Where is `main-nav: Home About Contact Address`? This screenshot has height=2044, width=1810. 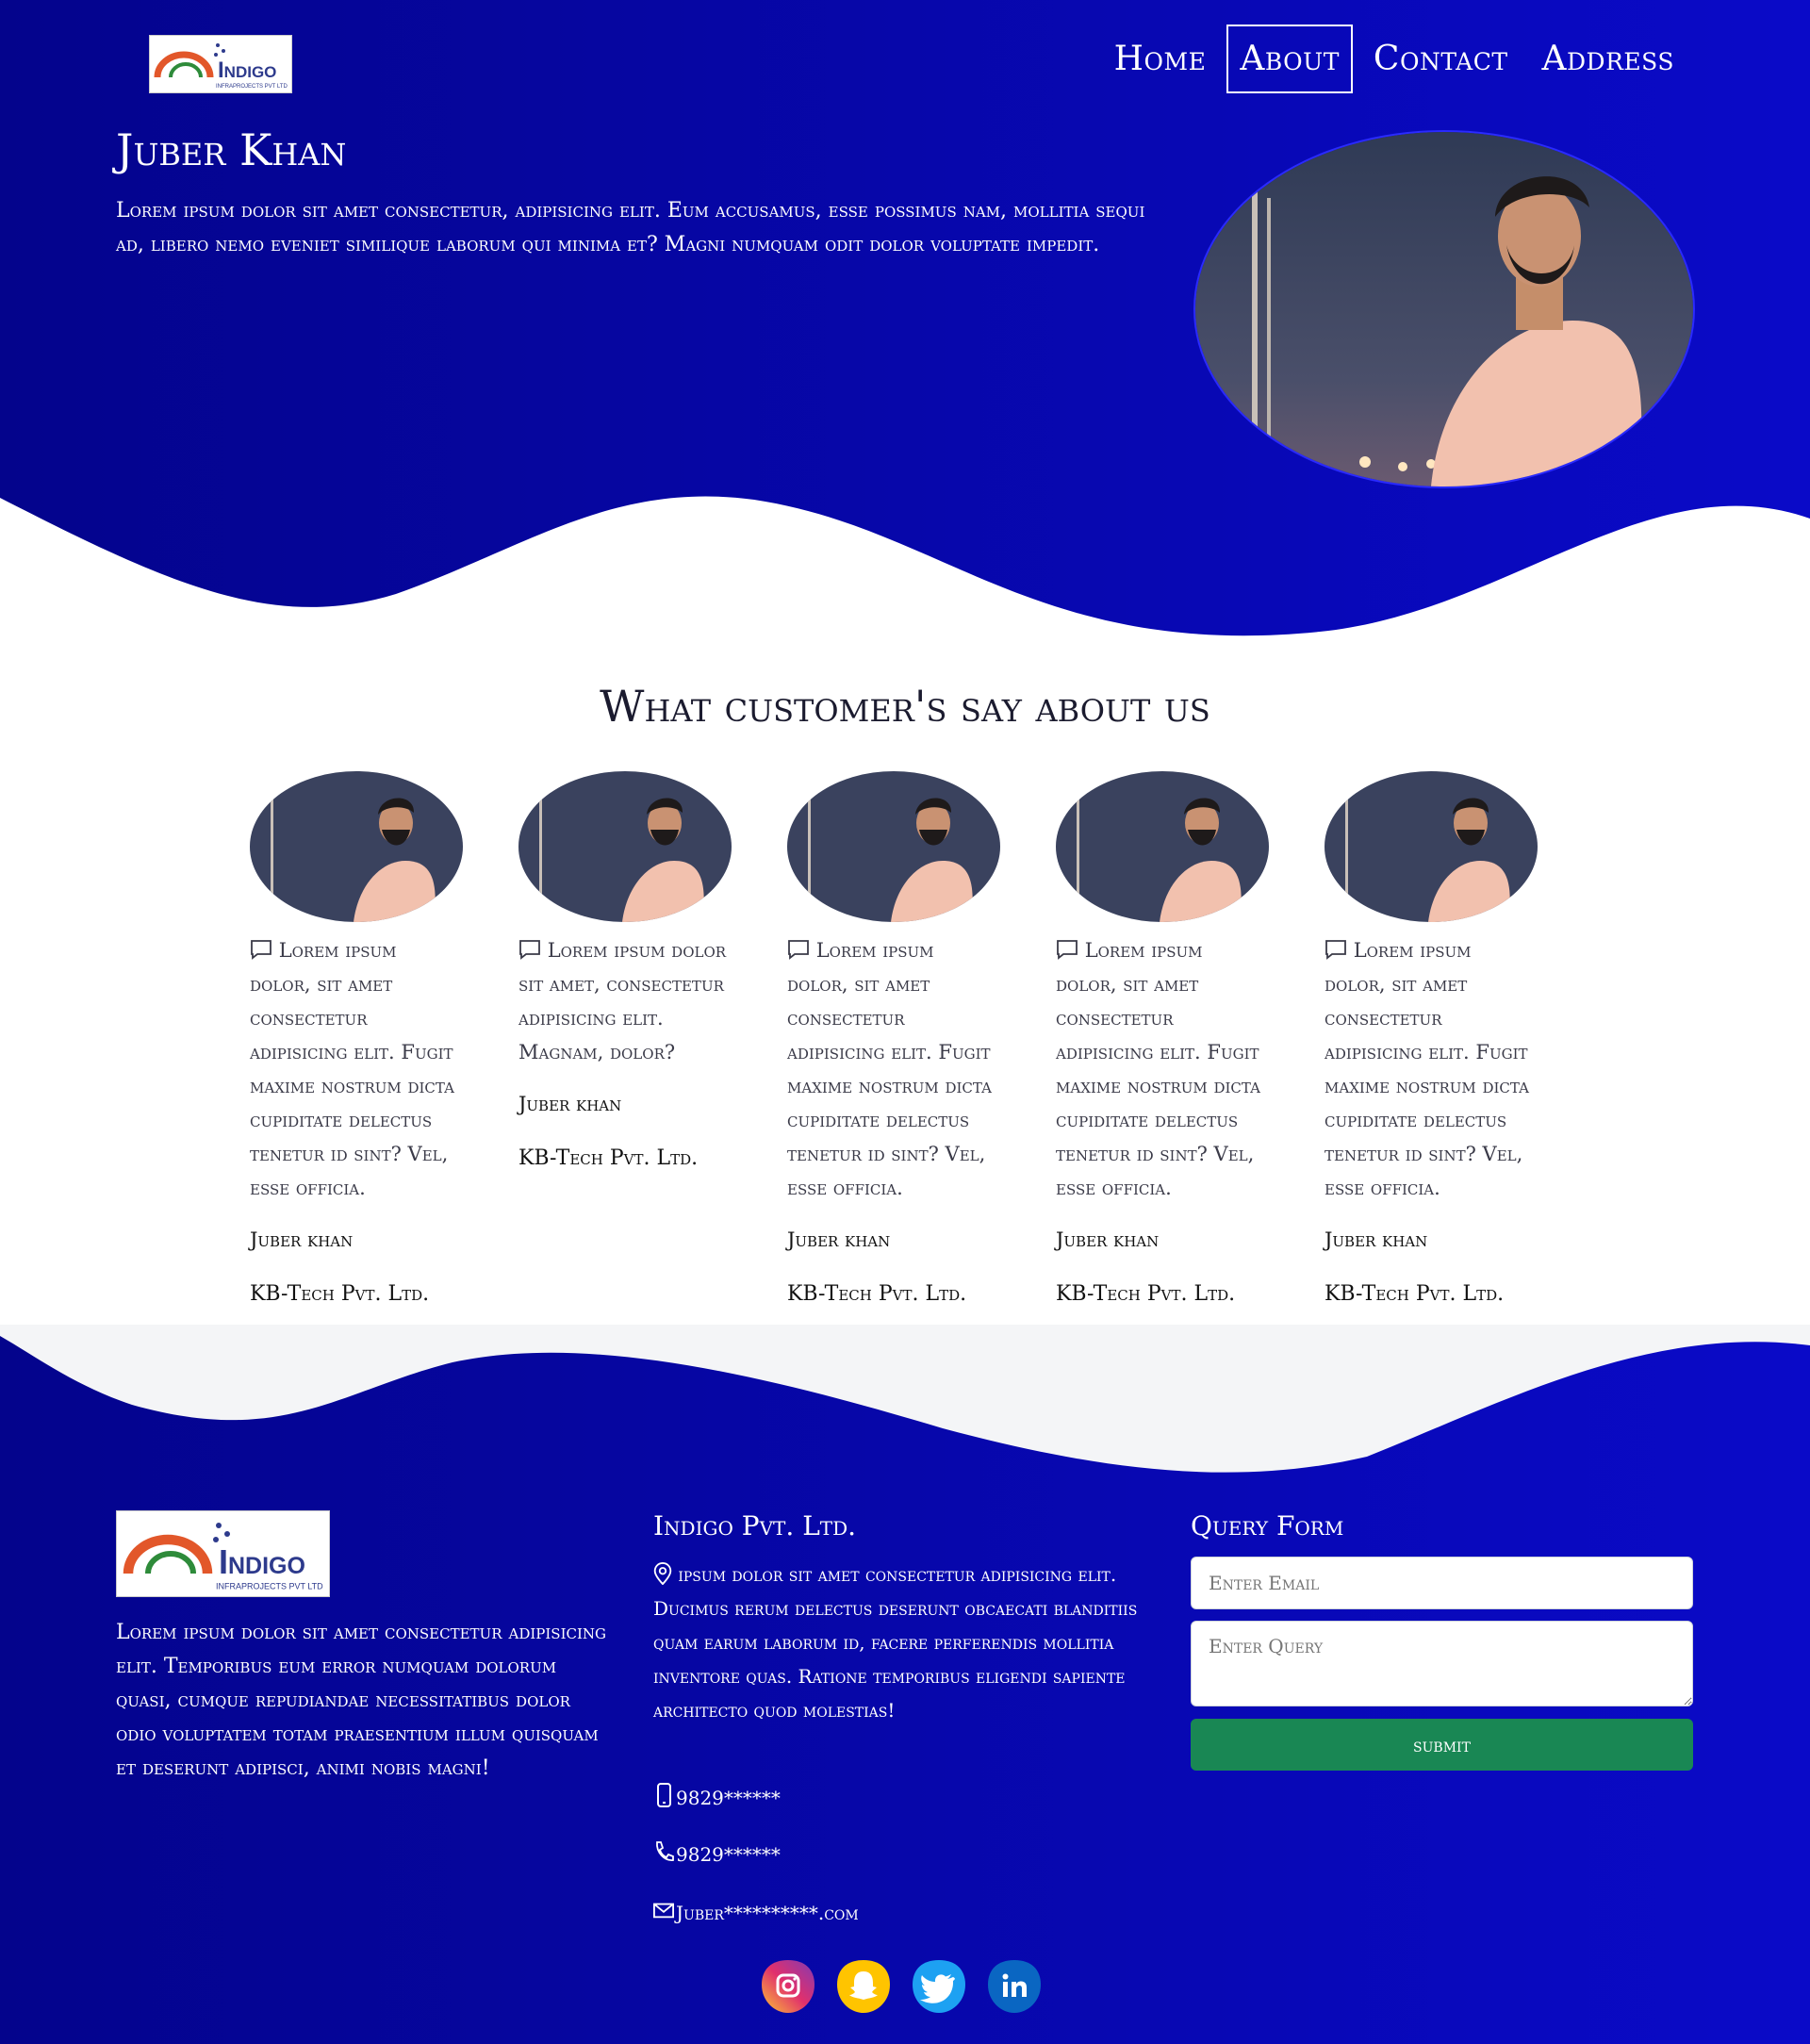
main-nav: Home About Contact Address is located at coordinates (1394, 59).